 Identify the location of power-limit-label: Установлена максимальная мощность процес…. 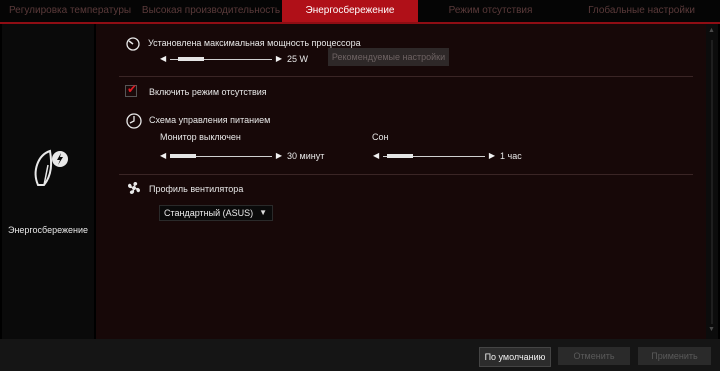
(254, 43).